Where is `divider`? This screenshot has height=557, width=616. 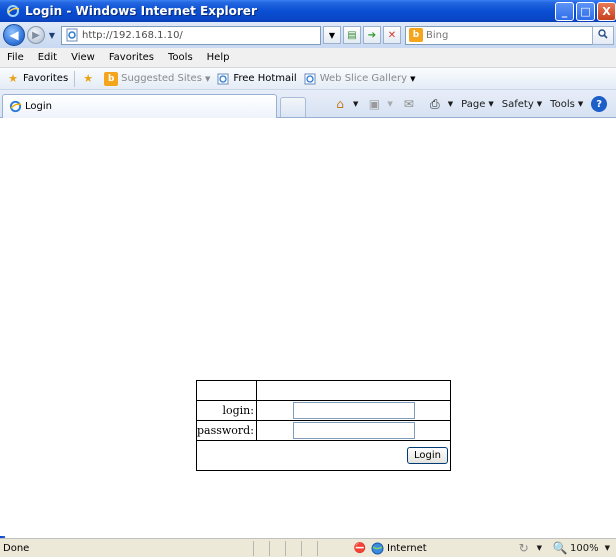 divider is located at coordinates (75, 78).